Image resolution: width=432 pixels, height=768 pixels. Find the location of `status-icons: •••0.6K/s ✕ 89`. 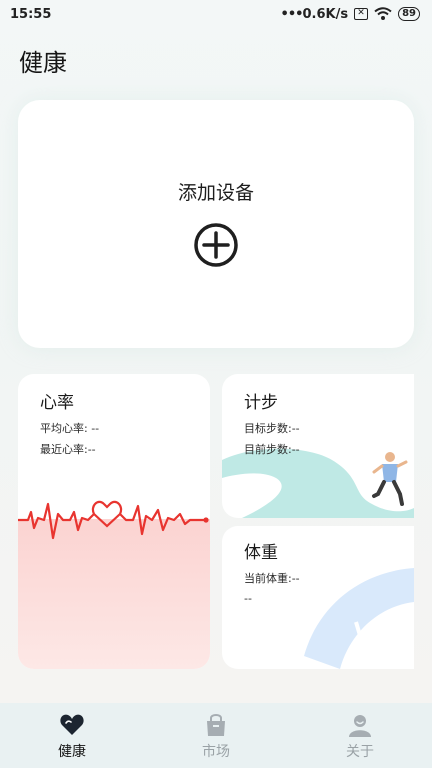

status-icons: •••0.6K/s ✕ 89 is located at coordinates (350, 14).